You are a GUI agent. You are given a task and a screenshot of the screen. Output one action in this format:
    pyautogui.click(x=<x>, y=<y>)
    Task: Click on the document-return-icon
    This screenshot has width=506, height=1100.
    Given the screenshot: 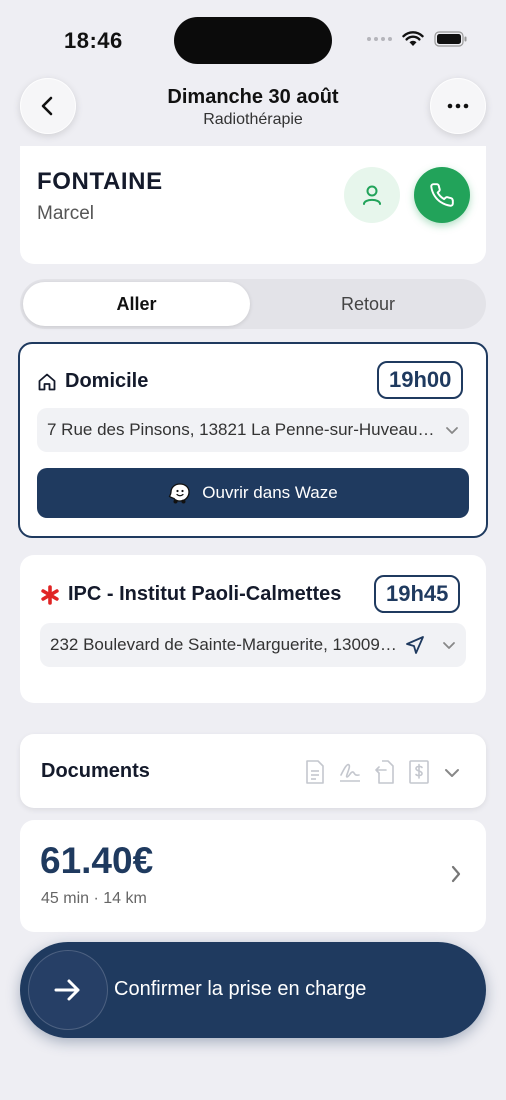 What is the action you would take?
    pyautogui.click(x=384, y=772)
    